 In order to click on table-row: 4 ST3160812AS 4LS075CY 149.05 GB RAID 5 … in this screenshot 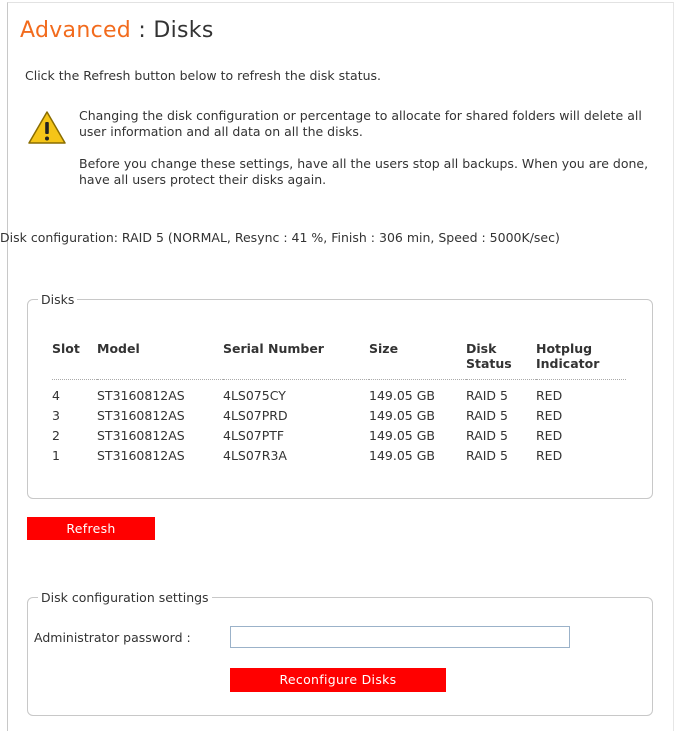, I will do `click(339, 393)`.